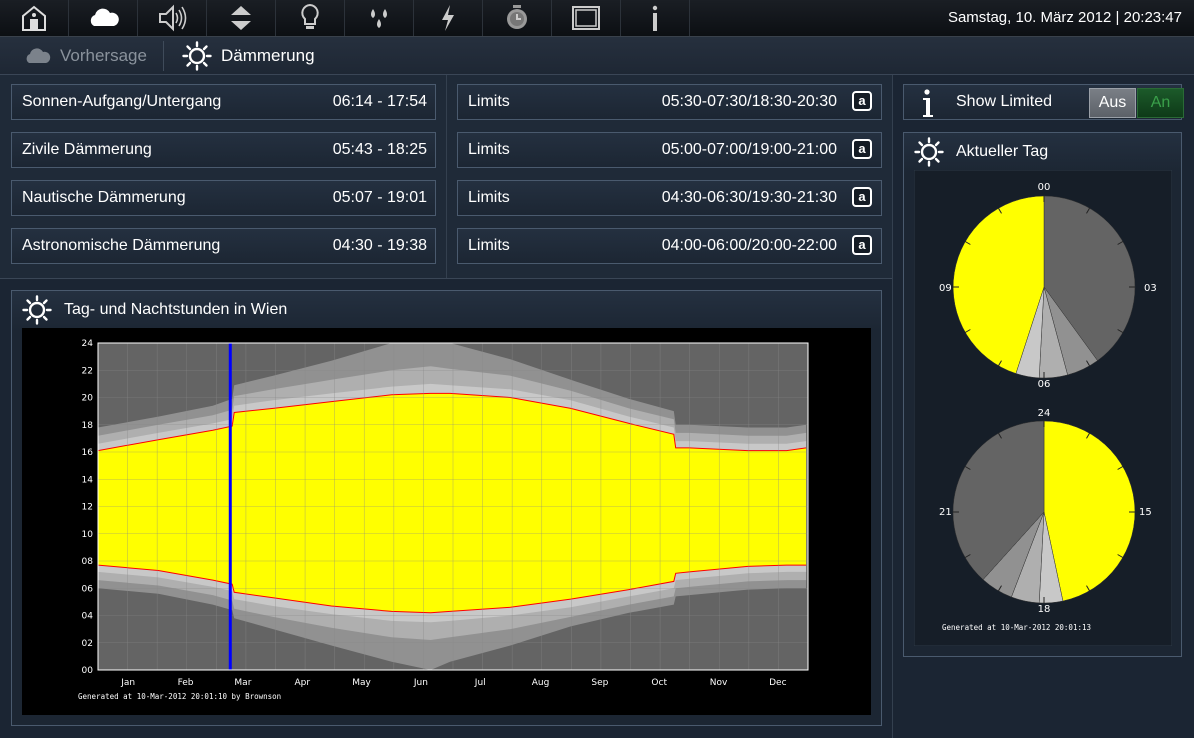 The image size is (1194, 738). What do you see at coordinates (599, 683) in the screenshot?
I see `x-tick-label: Sep` at bounding box center [599, 683].